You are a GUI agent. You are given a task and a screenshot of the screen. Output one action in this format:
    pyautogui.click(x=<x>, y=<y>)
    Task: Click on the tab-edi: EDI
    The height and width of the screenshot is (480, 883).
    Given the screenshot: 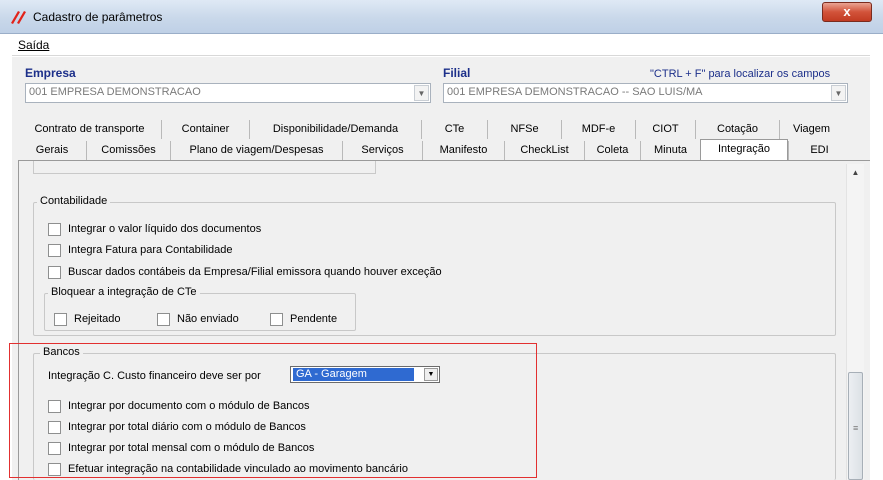 What is the action you would take?
    pyautogui.click(x=819, y=150)
    